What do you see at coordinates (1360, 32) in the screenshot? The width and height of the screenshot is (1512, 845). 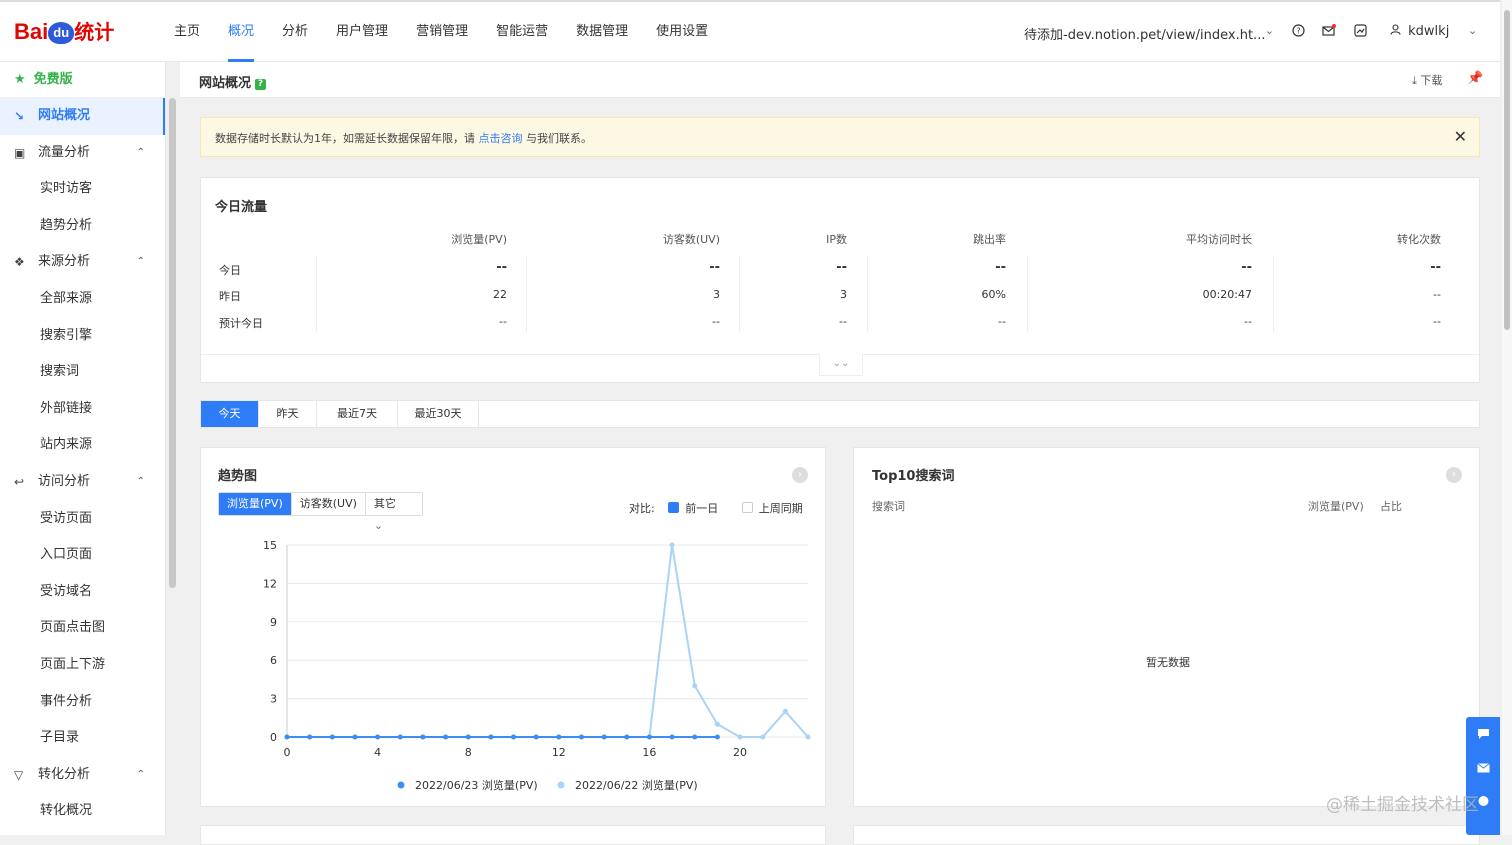 I see `image-icon` at bounding box center [1360, 32].